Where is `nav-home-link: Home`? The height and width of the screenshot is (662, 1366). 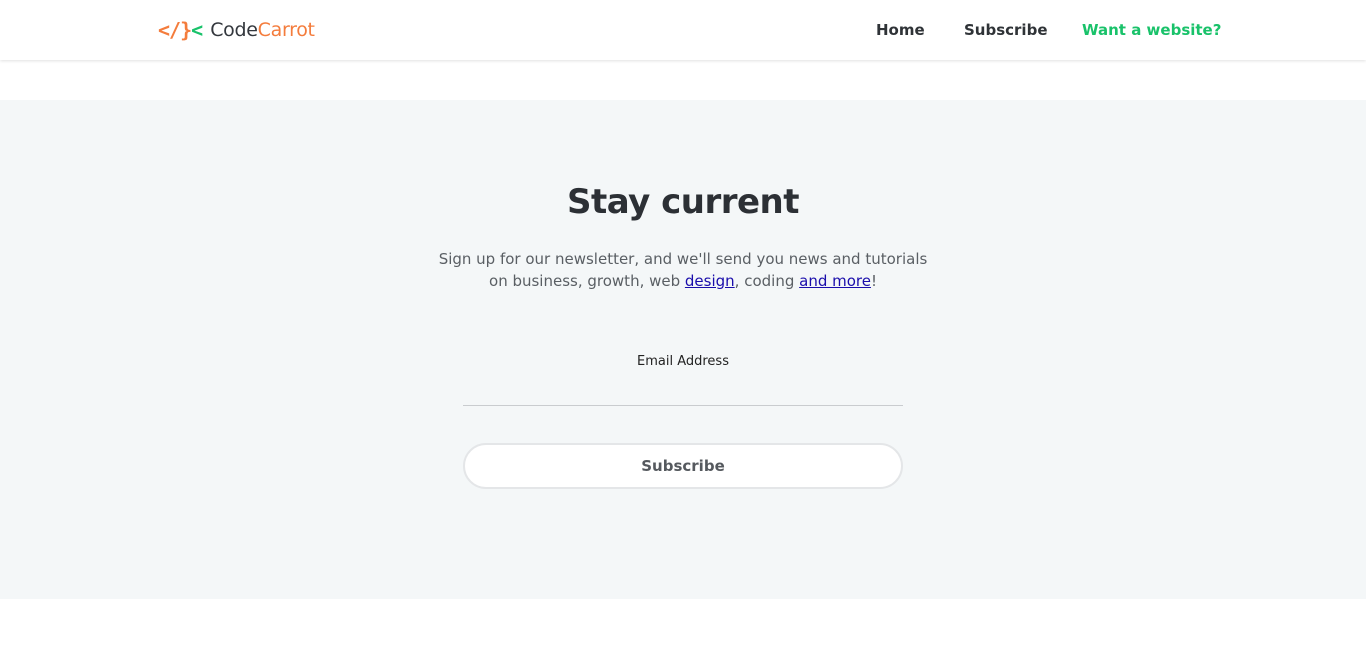
nav-home-link: Home is located at coordinates (900, 30).